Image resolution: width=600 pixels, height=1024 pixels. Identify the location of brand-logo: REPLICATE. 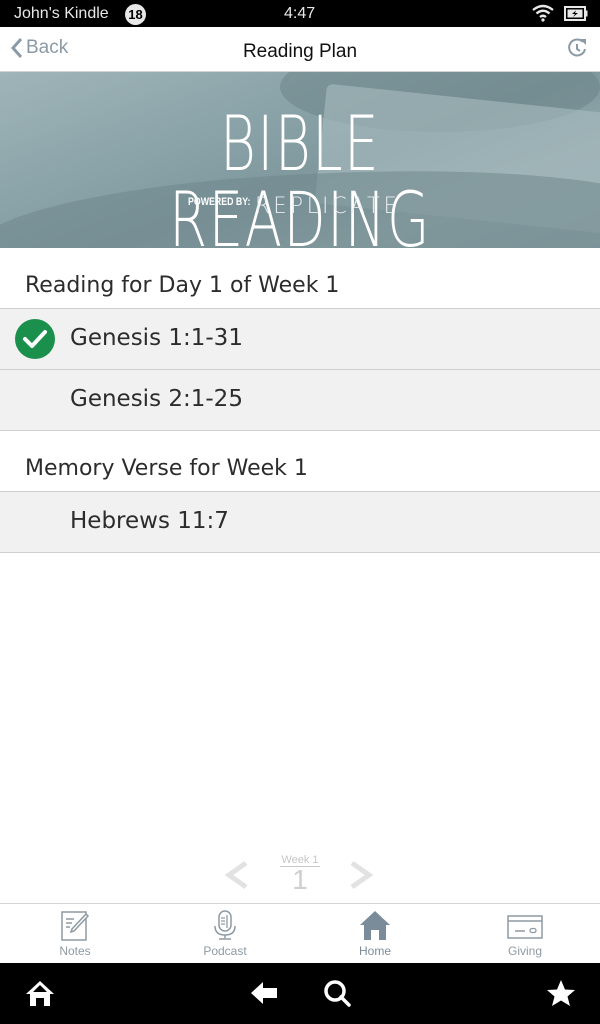
(328, 206).